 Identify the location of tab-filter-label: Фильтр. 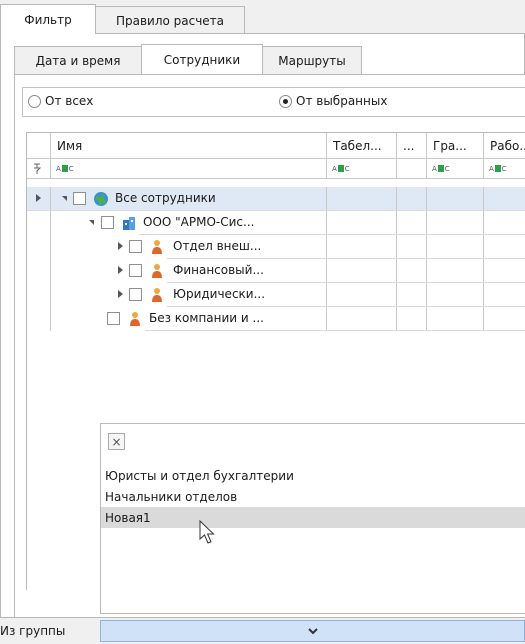
(48, 19).